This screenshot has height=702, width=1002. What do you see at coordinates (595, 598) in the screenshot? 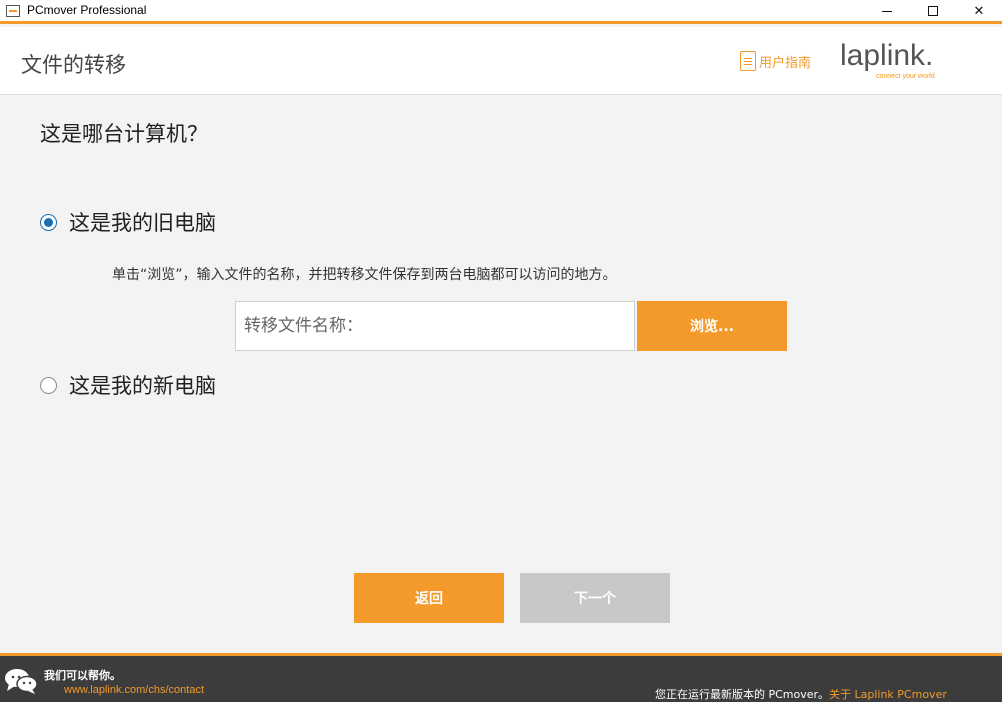
I see `next-button: 下一个` at bounding box center [595, 598].